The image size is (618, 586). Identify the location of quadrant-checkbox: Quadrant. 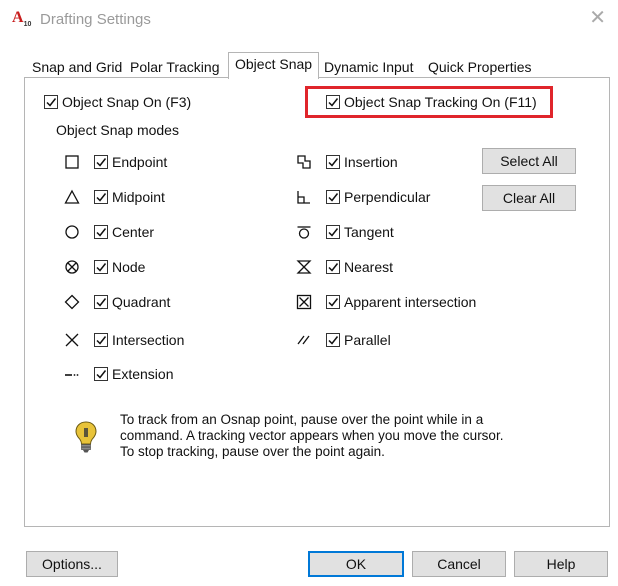
(132, 302).